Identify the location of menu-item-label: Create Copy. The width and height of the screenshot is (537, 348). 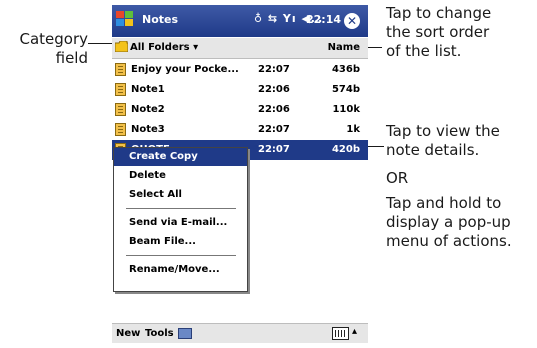
(163, 156).